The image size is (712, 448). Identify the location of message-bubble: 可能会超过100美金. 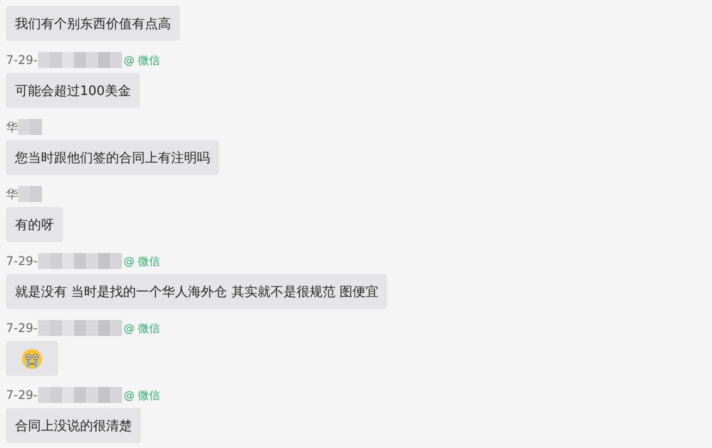
(73, 90).